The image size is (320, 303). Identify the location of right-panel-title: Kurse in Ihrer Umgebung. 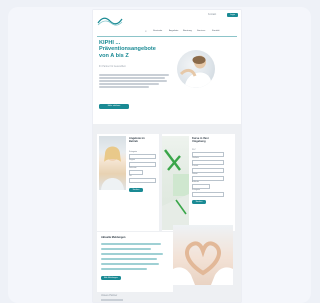
(200, 140).